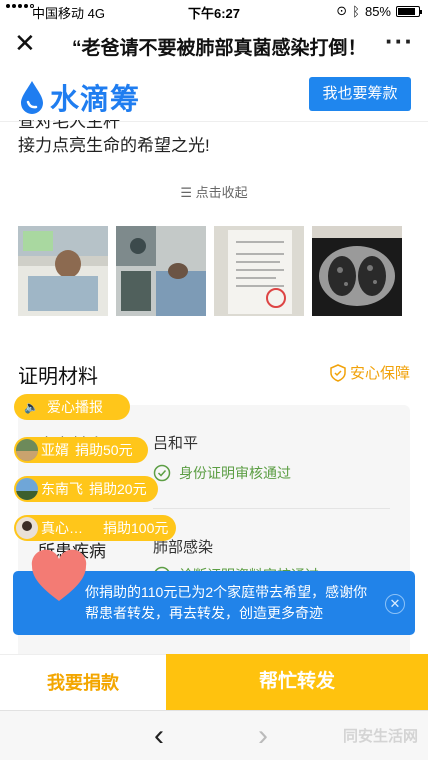 The width and height of the screenshot is (428, 760). I want to click on toast-message: 你捐助的110元已为2个家庭带去希望，感谢你帮患者转发，再去转发，创造更多奇迹, so click(226, 602).